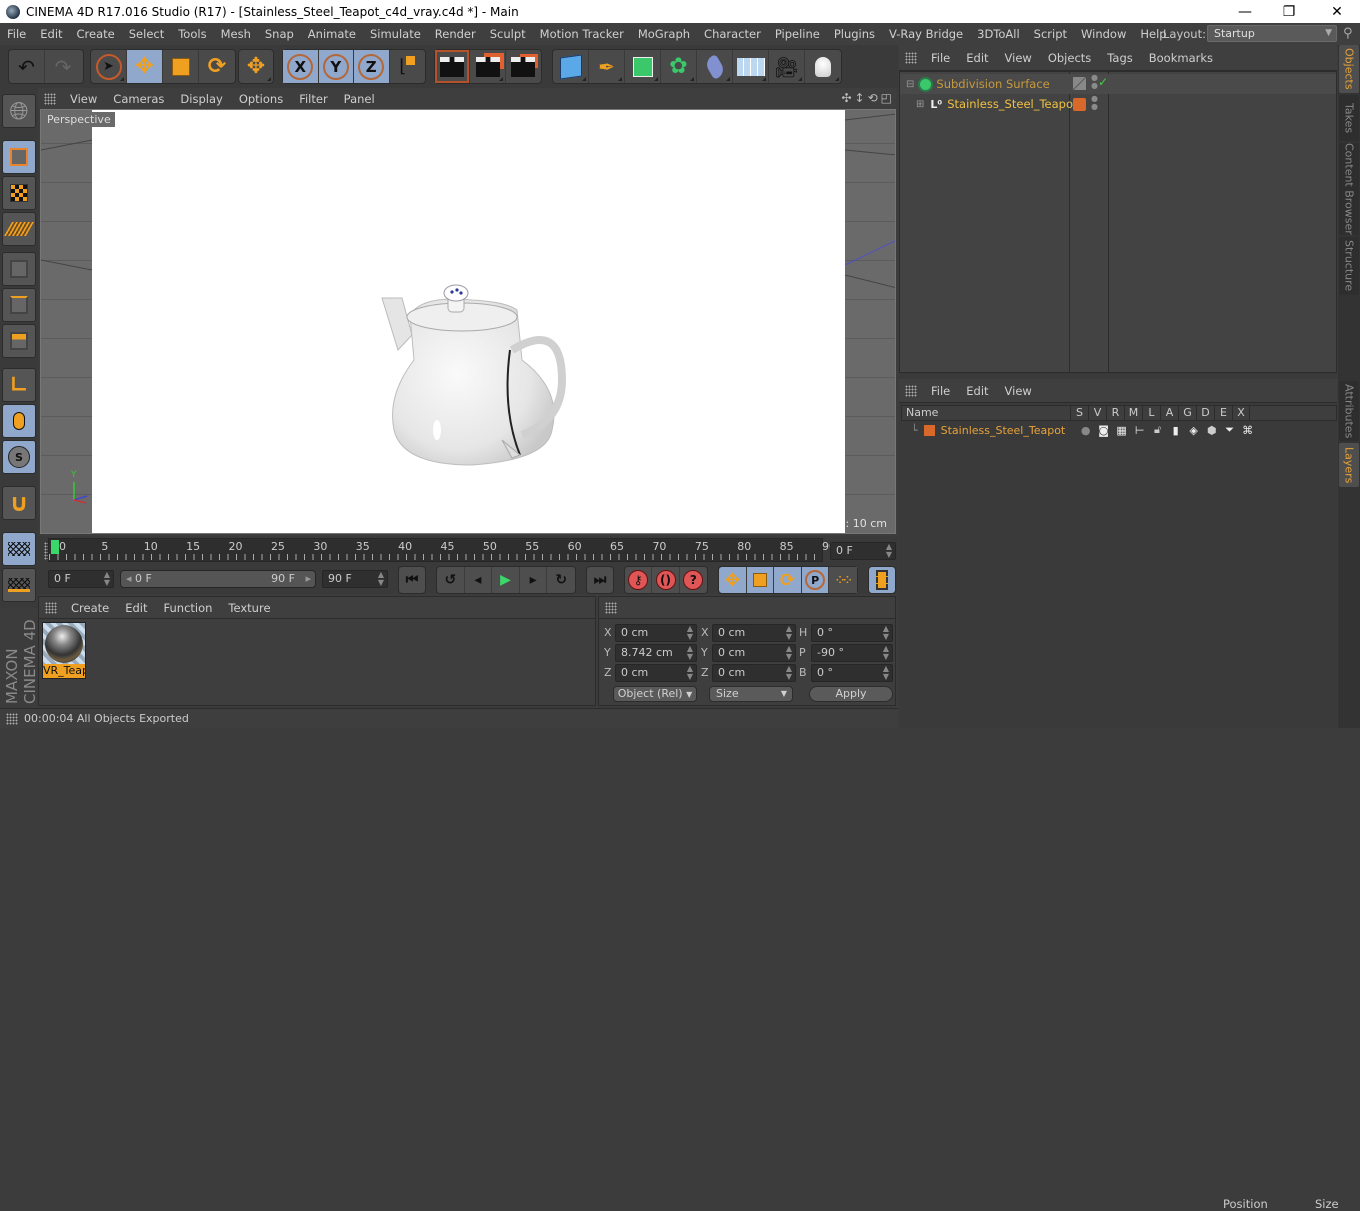 This screenshot has height=1211, width=1360. What do you see at coordinates (455, 34) in the screenshot?
I see `menu-render: Render` at bounding box center [455, 34].